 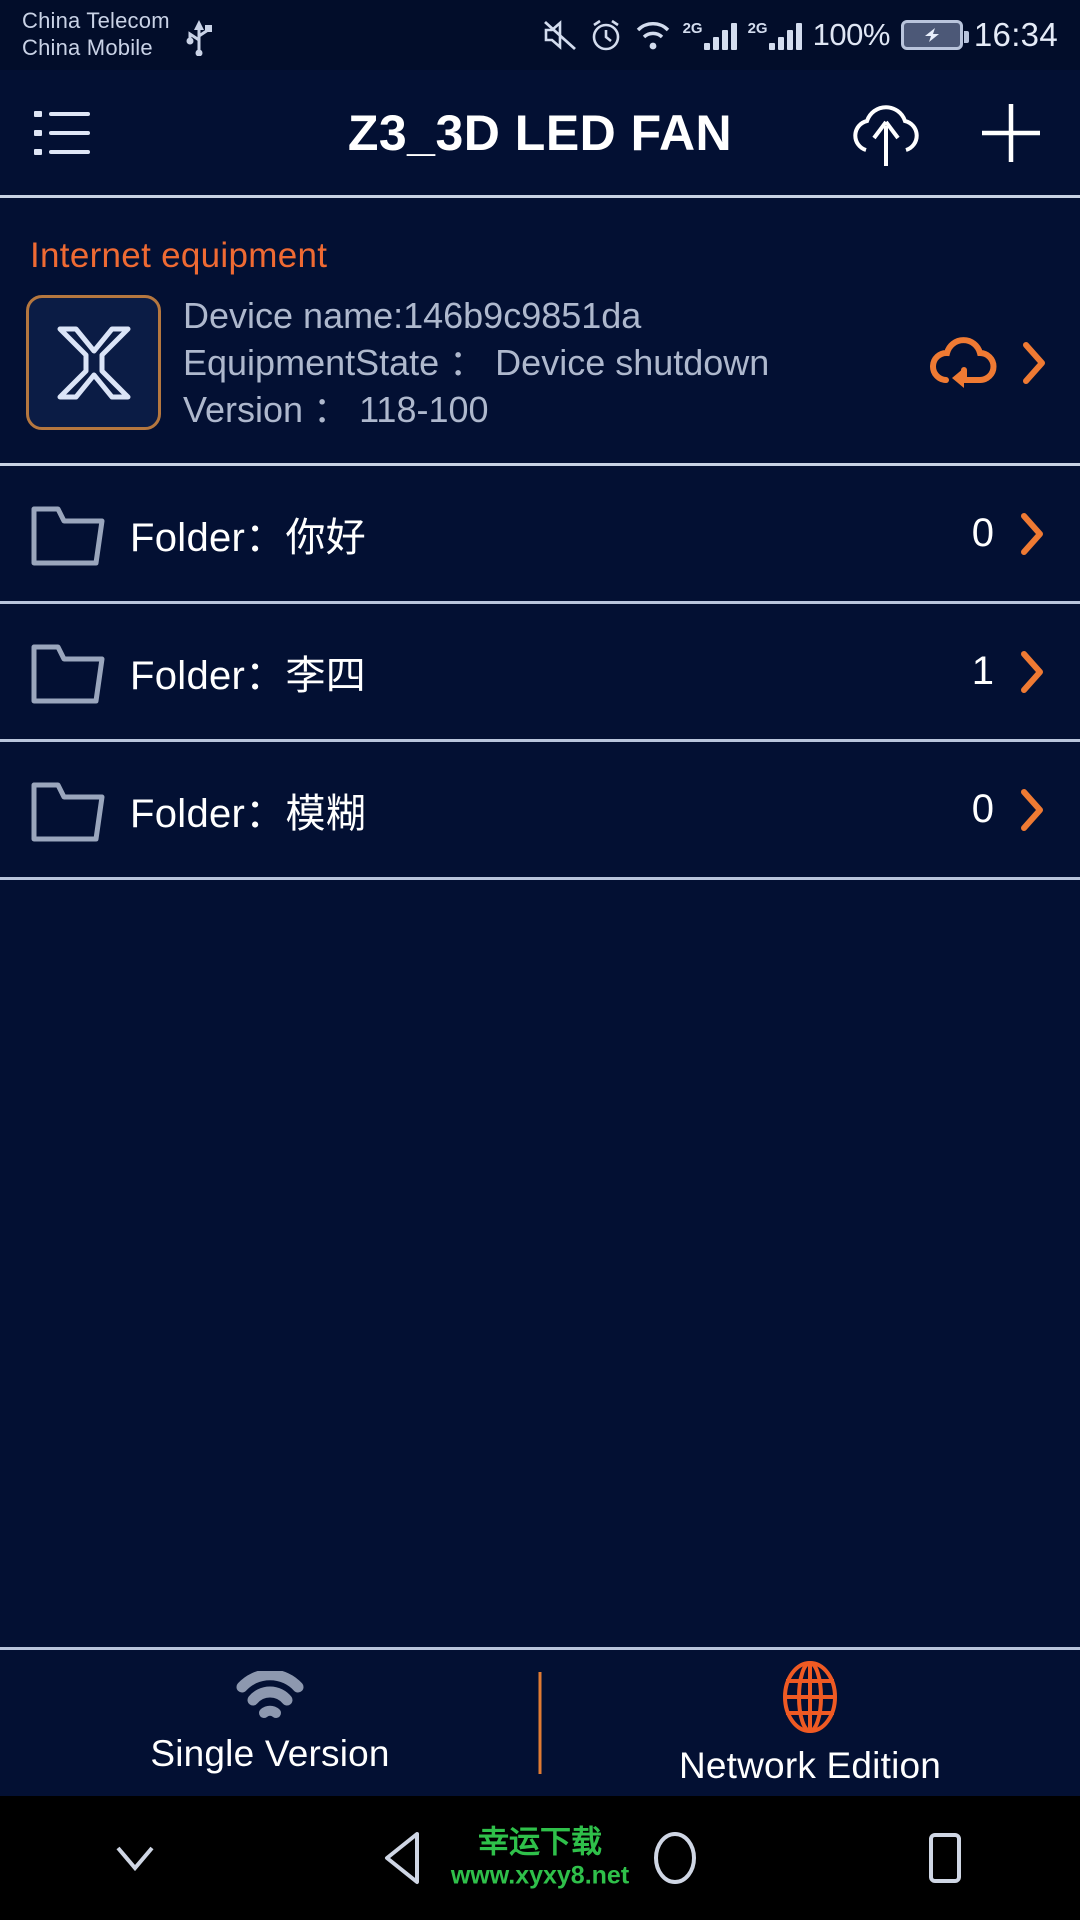 I want to click on device-actions, so click(x=989, y=363).